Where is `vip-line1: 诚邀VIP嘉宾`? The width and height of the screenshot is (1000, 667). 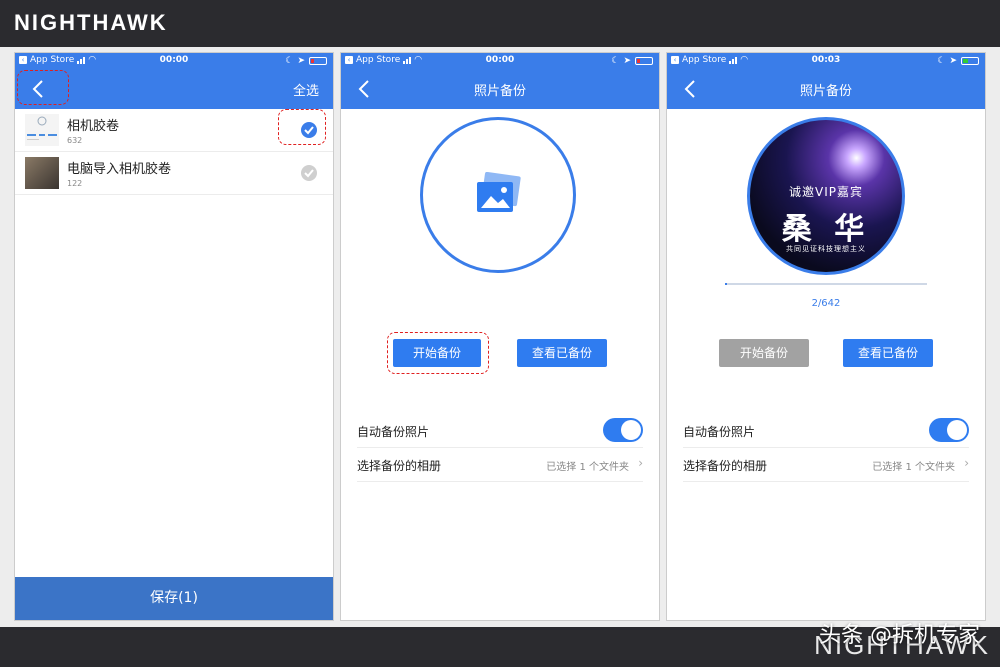 vip-line1: 诚邀VIP嘉宾 is located at coordinates (826, 192).